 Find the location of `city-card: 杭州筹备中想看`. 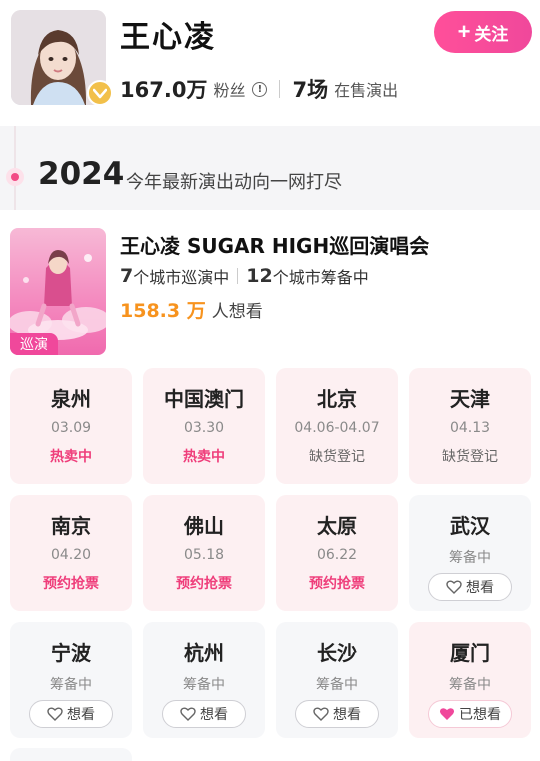

city-card: 杭州筹备中想看 is located at coordinates (204, 680).